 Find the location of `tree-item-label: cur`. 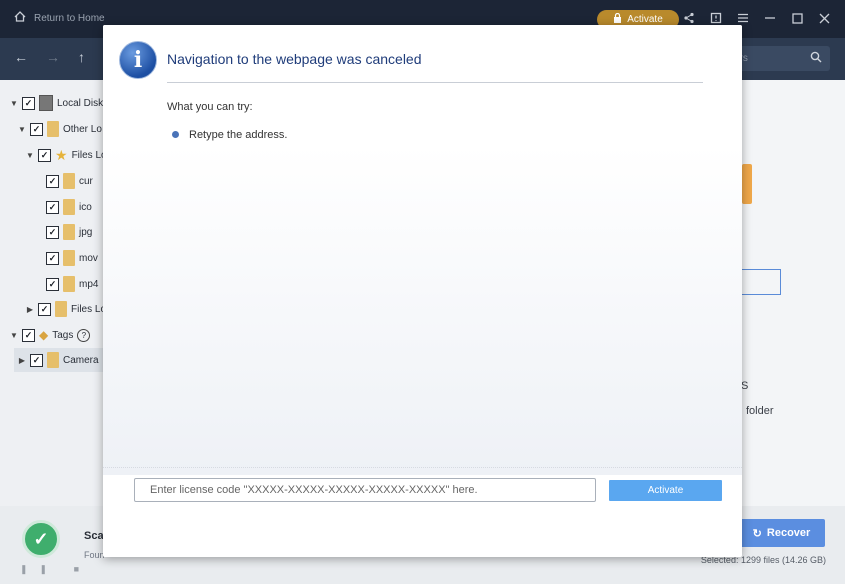

tree-item-label: cur is located at coordinates (86, 181).